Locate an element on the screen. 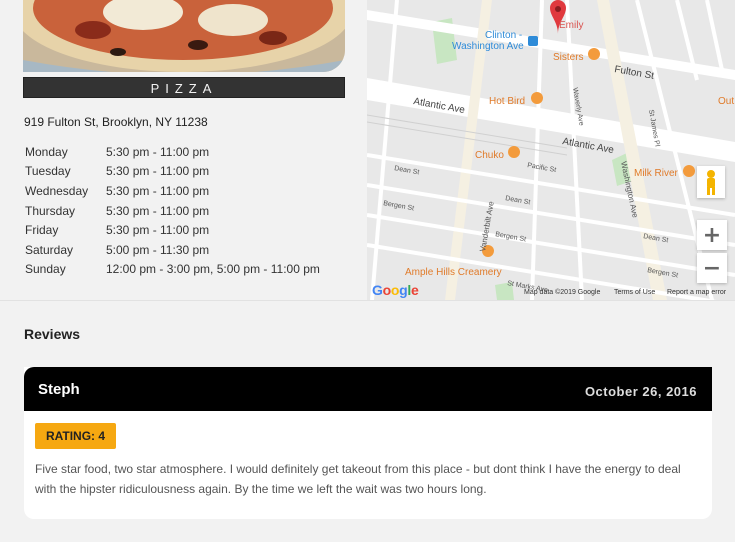 The width and height of the screenshot is (735, 542). street-view-pegman-icon is located at coordinates (711, 182).